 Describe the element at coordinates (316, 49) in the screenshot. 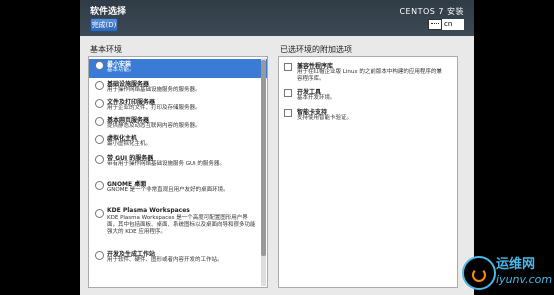

I see `addons-heading: 已选环境的附加选项` at that location.